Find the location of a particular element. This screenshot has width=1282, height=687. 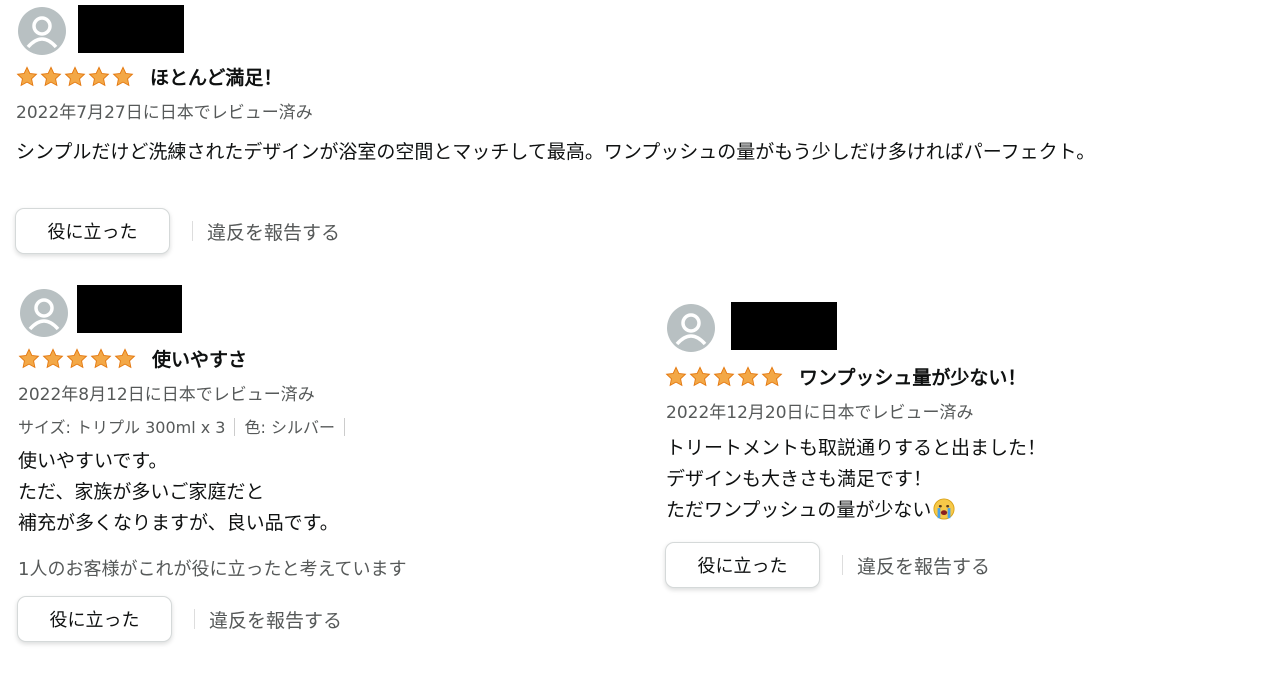

review-date: 2022年7月27日に日本でレビュー済み is located at coordinates (164, 113).